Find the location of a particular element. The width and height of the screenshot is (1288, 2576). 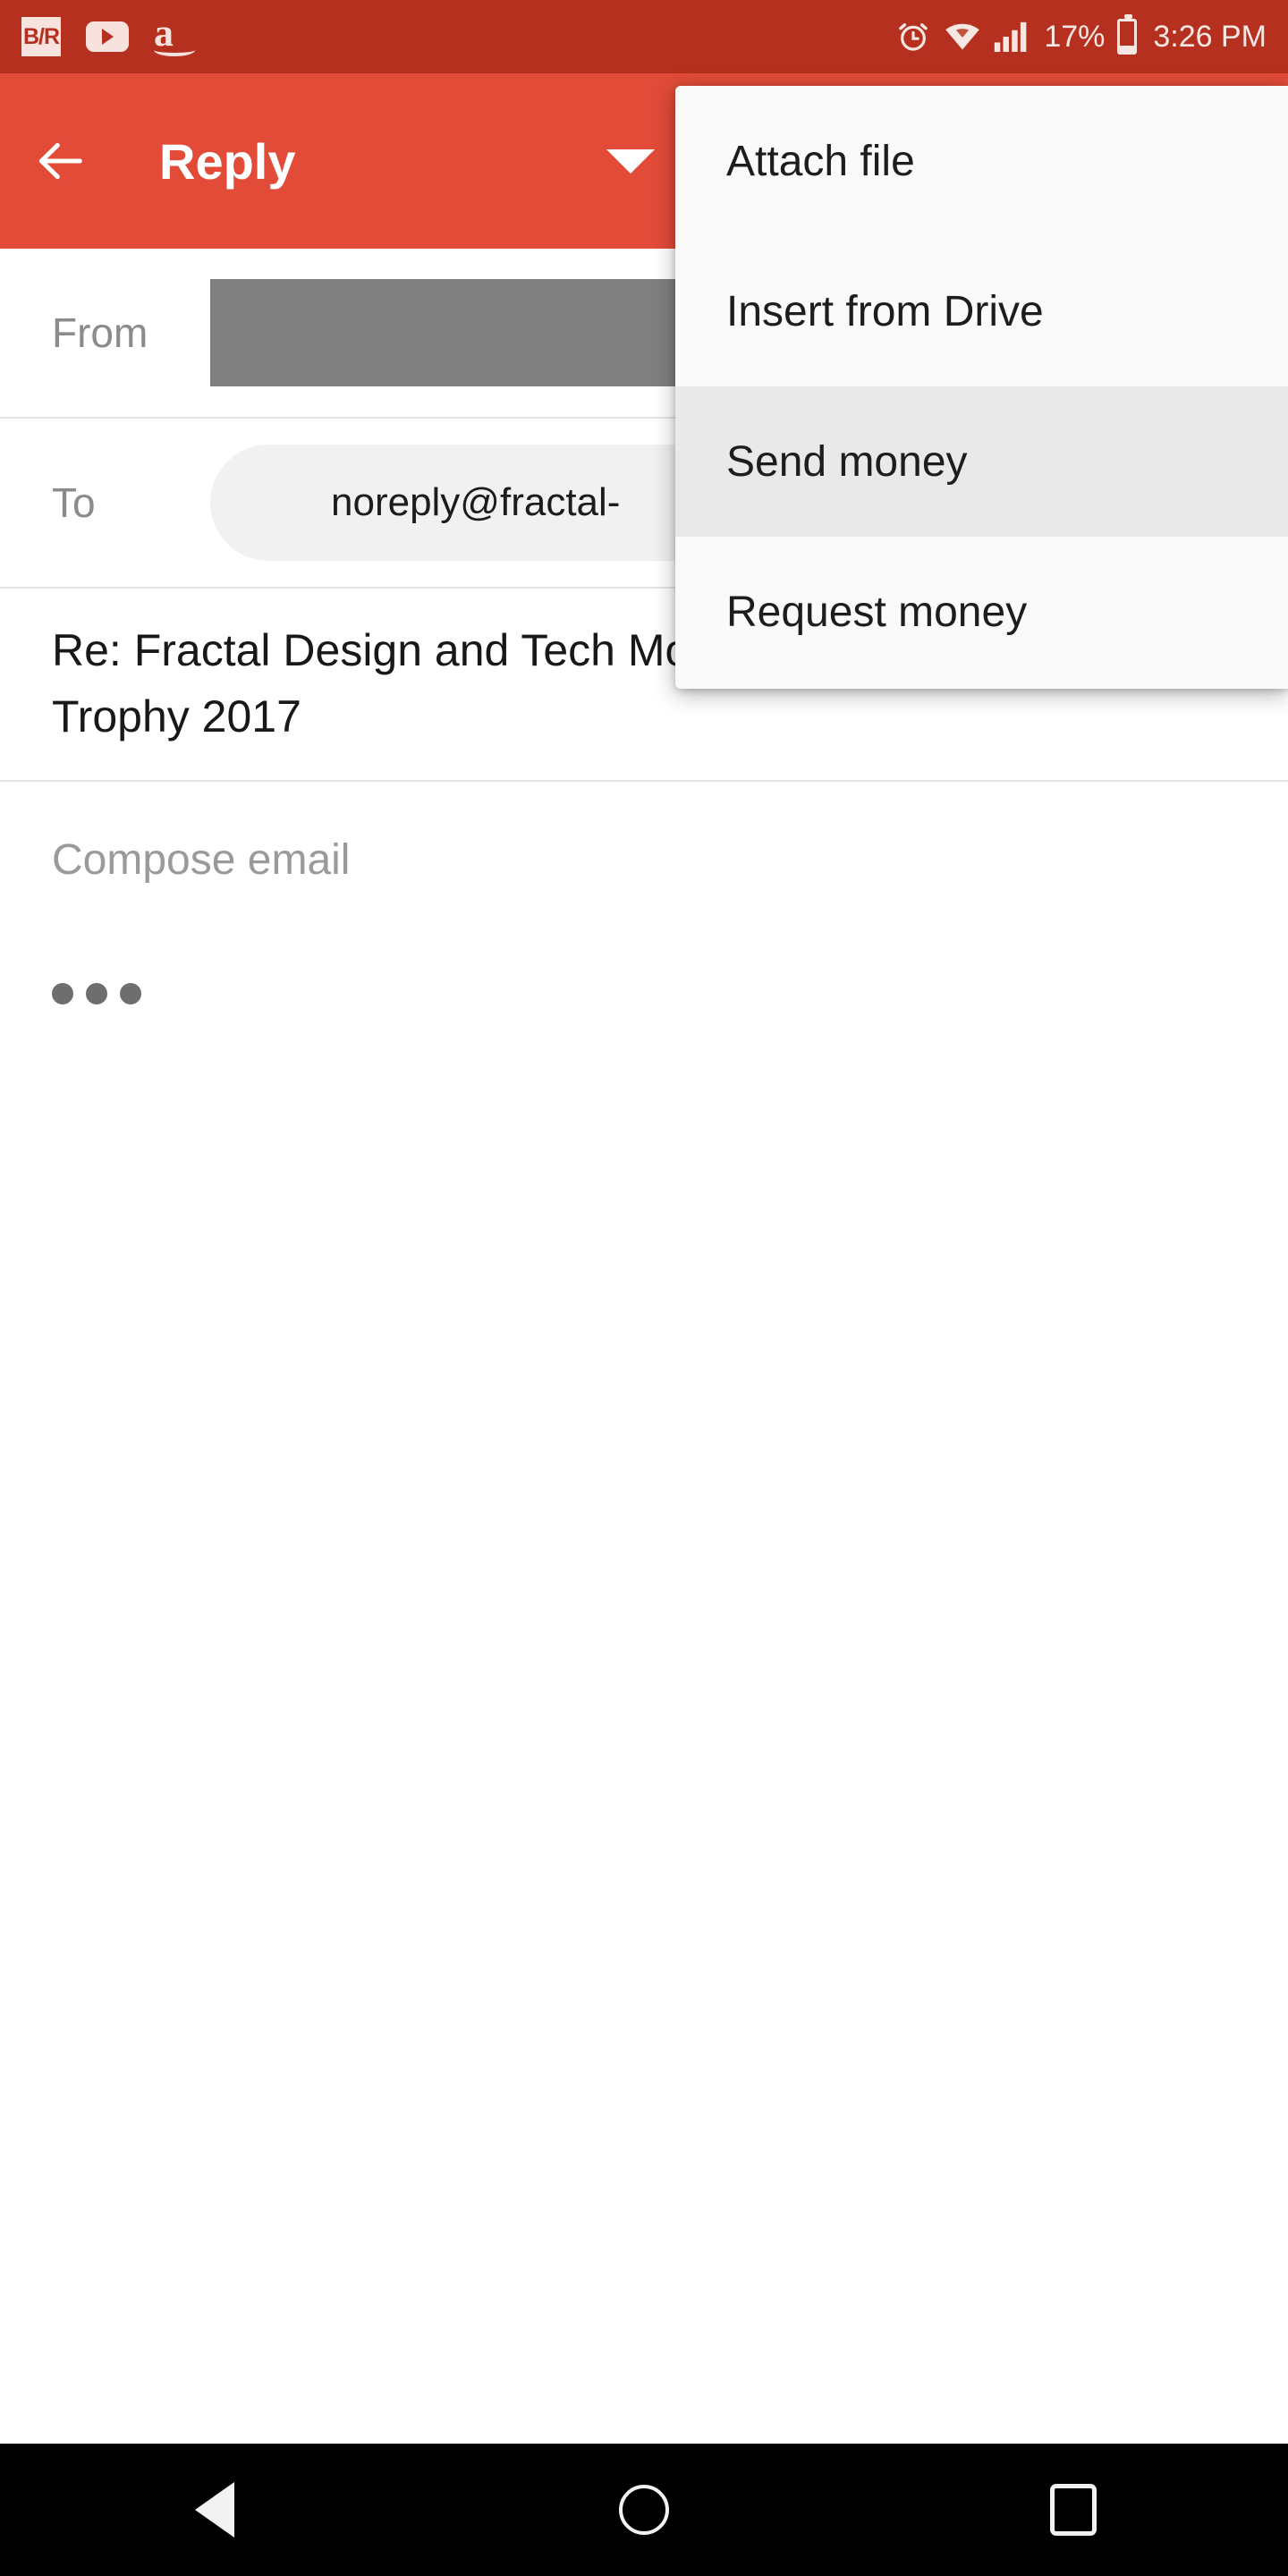

alarm-clock-icon is located at coordinates (913, 37).